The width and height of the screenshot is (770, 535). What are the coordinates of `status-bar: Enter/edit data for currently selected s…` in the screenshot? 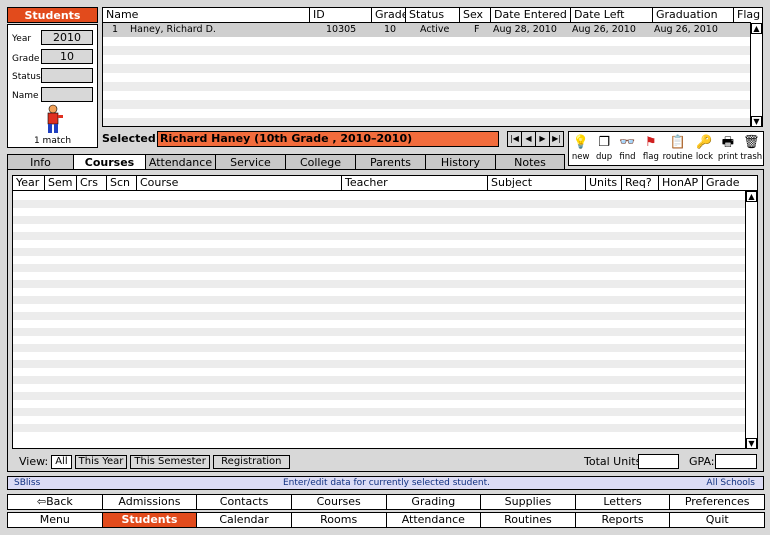 It's located at (385, 483).